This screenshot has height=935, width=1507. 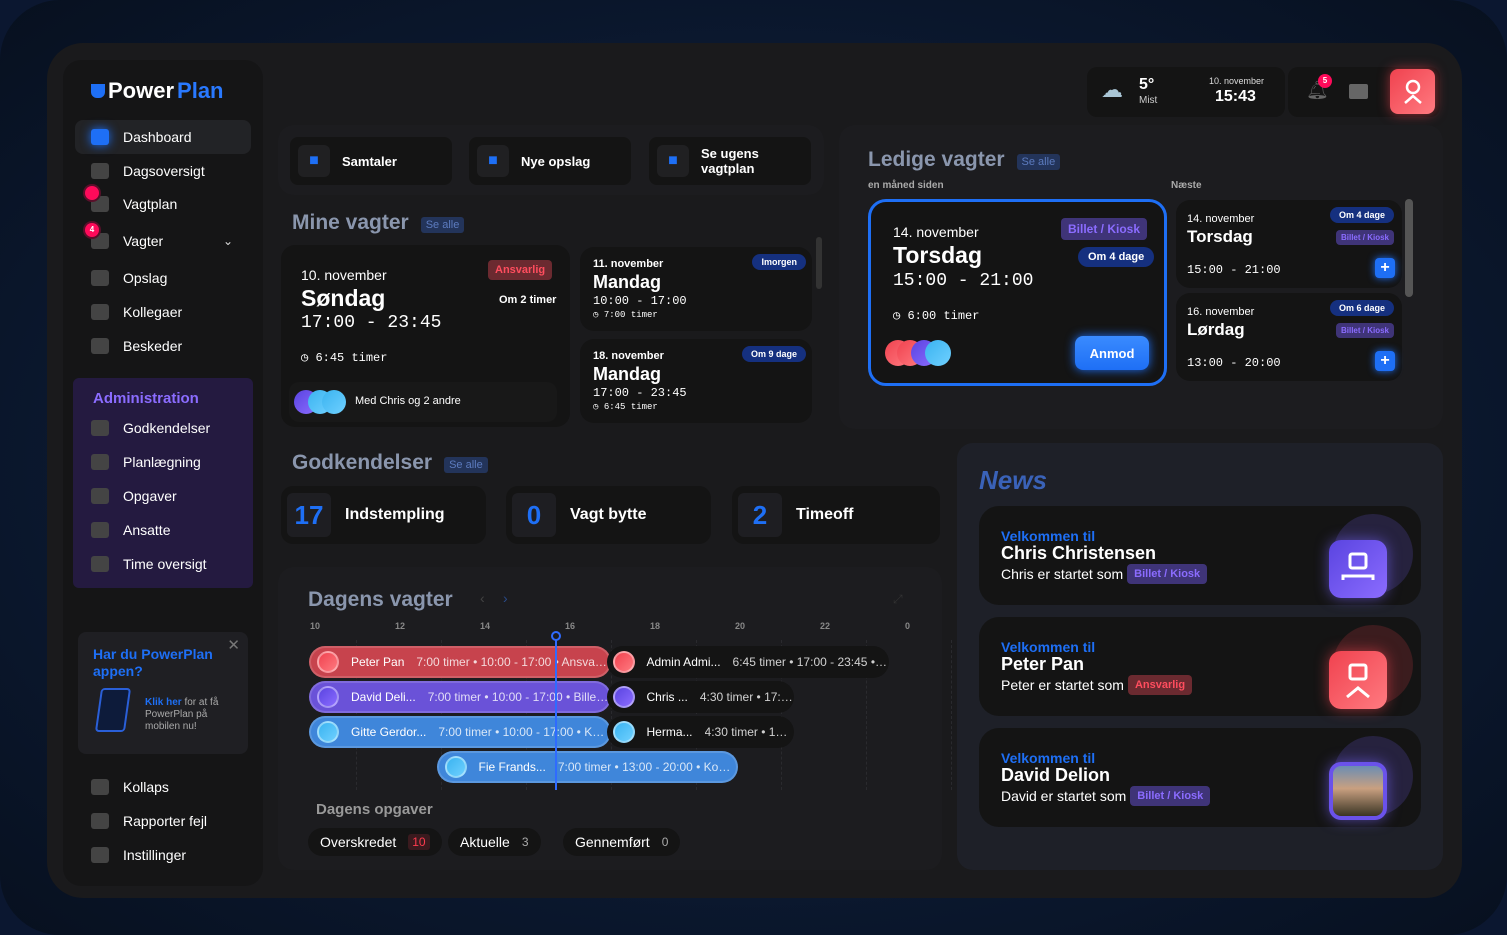 What do you see at coordinates (630, 407) in the screenshot?
I see `hours-value: 6:45 timer` at bounding box center [630, 407].